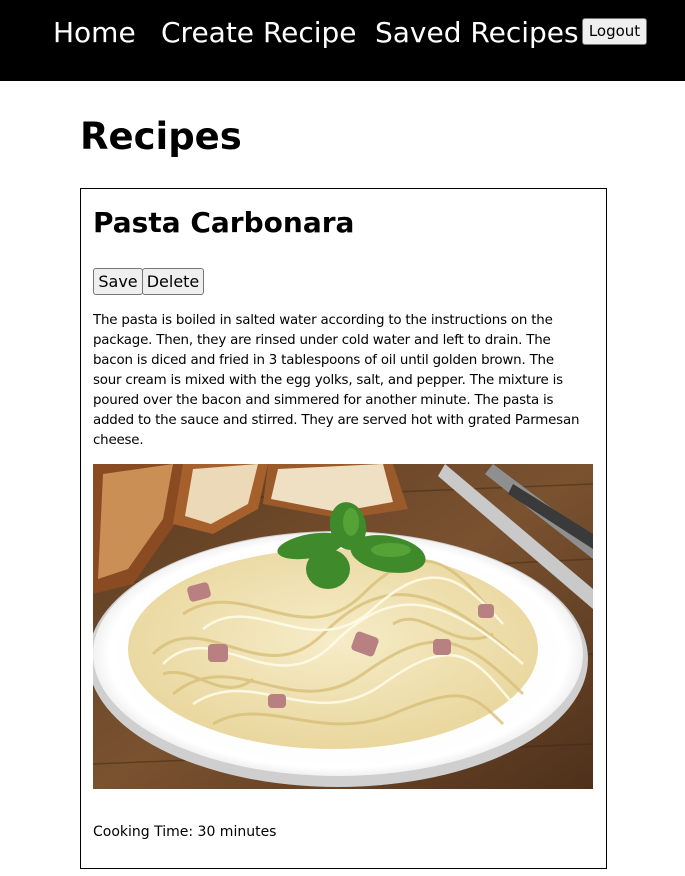 This screenshot has height=876, width=685. I want to click on nav-link-saved-recipes: Saved Recipes, so click(477, 33).